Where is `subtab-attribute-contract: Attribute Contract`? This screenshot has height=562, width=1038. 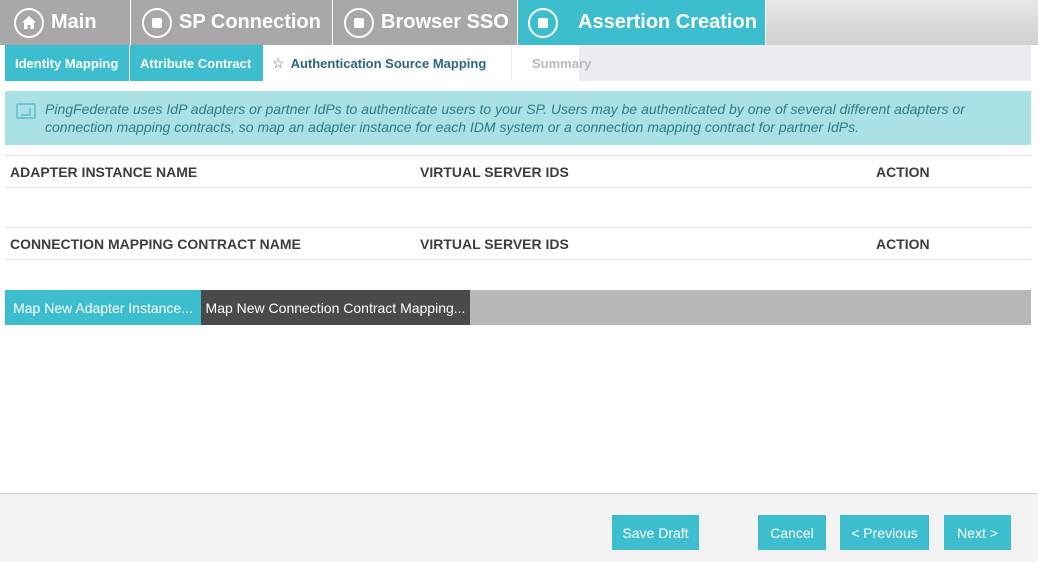
subtab-attribute-contract: Attribute Contract is located at coordinates (197, 63).